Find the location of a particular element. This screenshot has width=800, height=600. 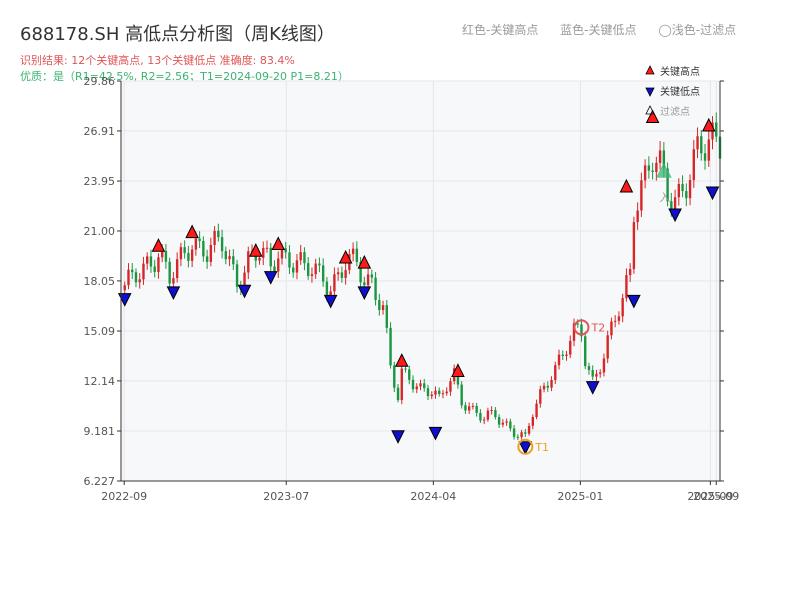

y-tick-label: 9.181 is located at coordinates (100, 431).